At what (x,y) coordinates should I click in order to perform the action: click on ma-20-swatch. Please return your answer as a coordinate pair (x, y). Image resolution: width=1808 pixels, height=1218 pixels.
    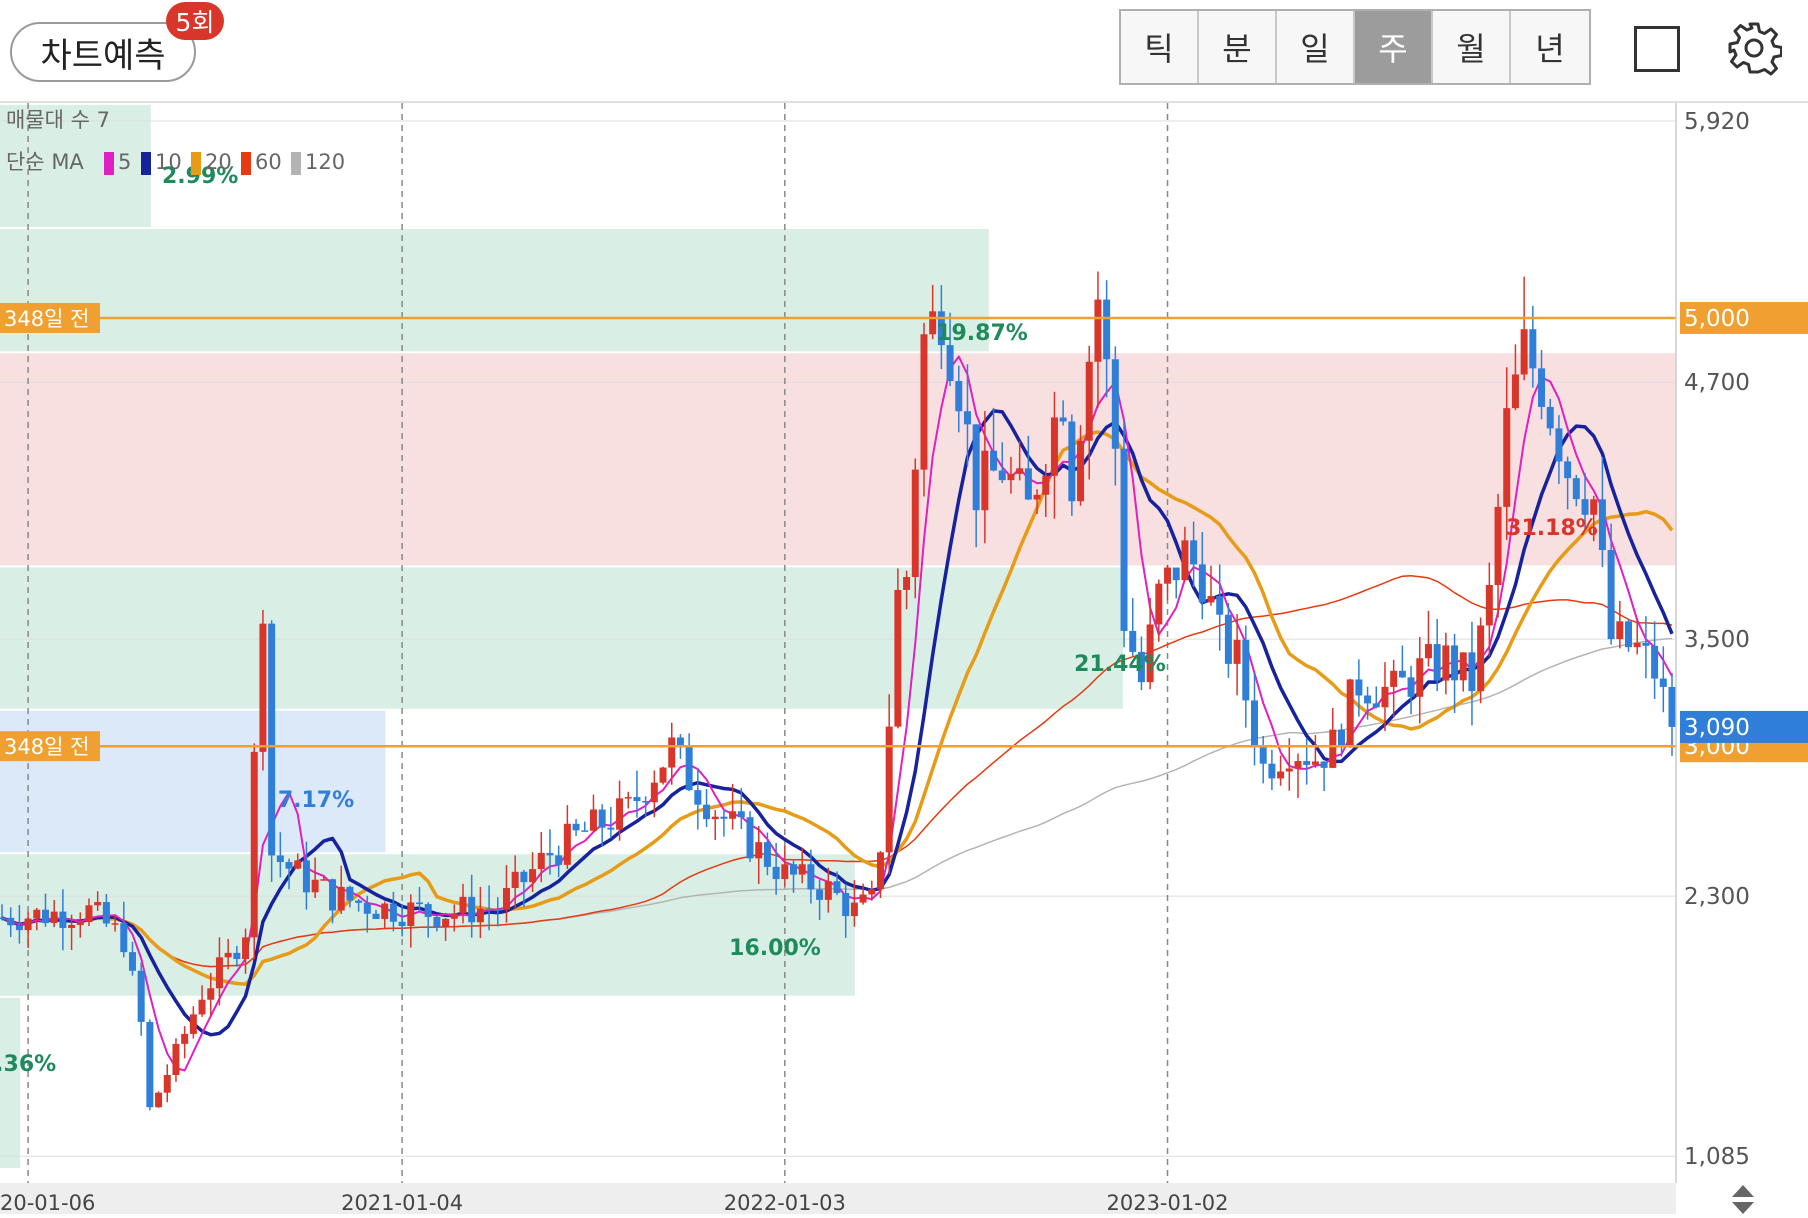
    Looking at the image, I should click on (196, 163).